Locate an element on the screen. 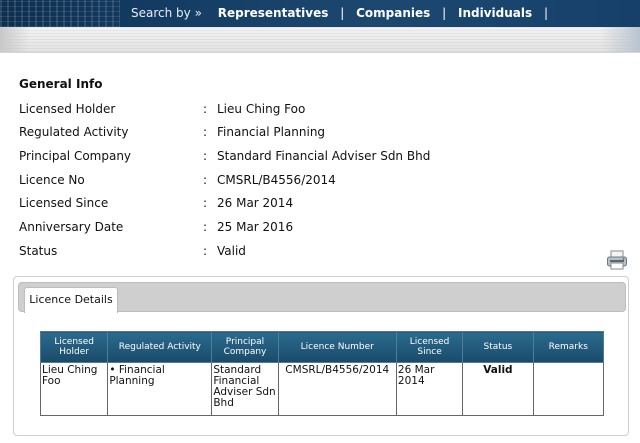  col-header-principal-company: Principal Company is located at coordinates (245, 347).